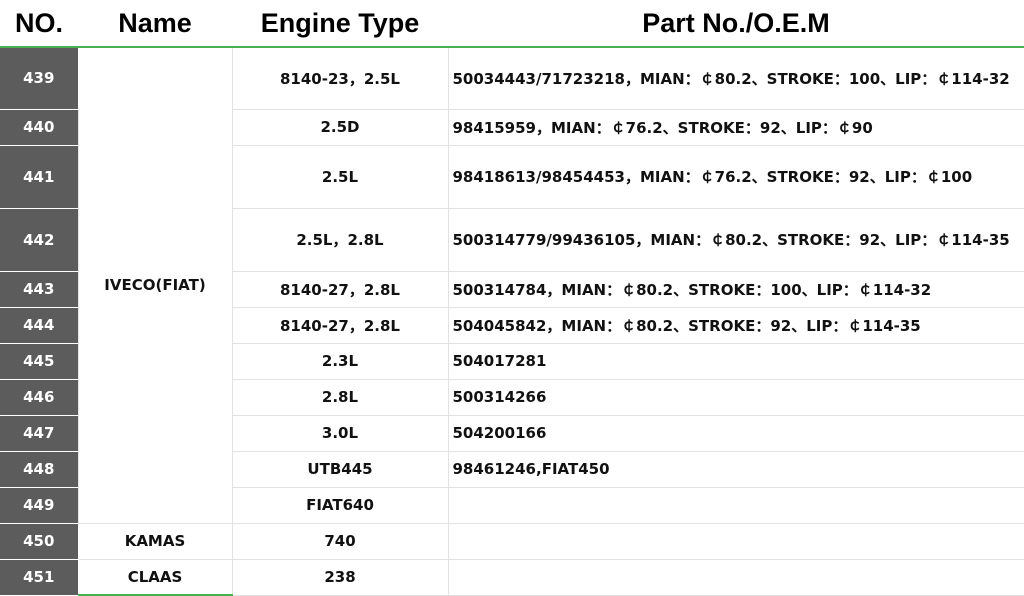  I want to click on row-number: 441, so click(39, 176).